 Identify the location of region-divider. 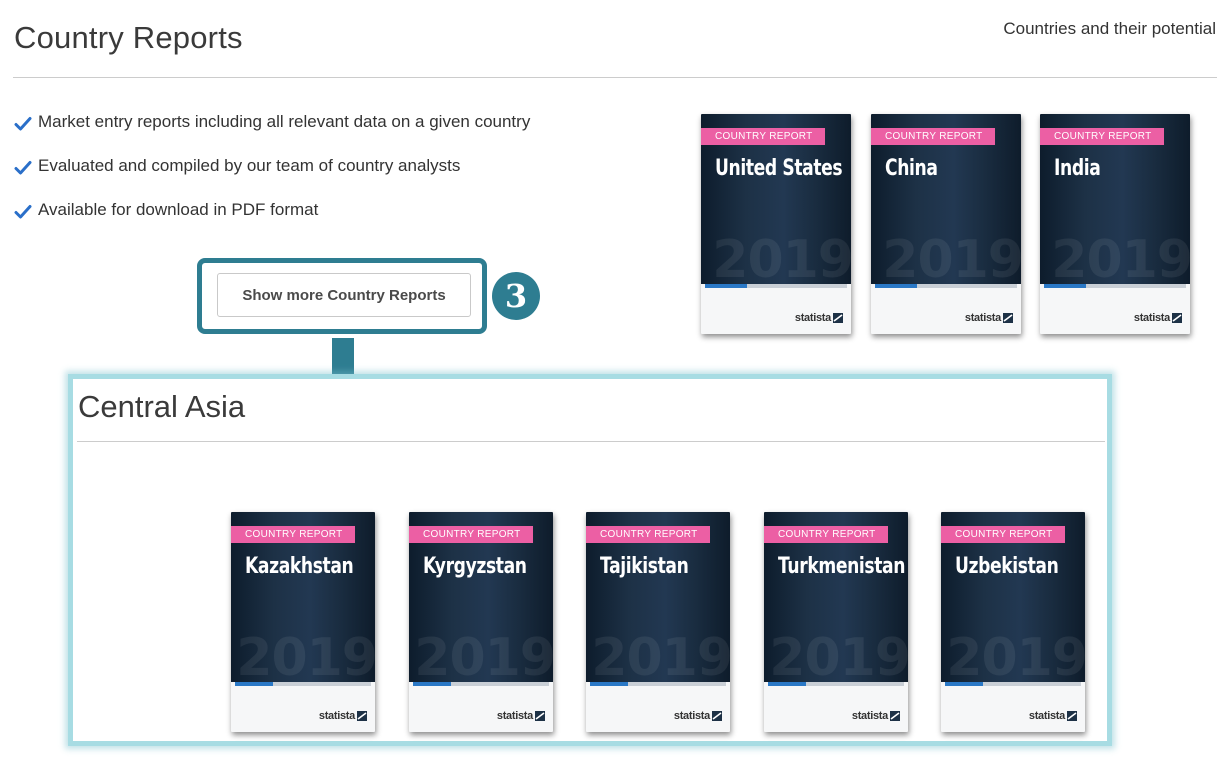
(591, 441).